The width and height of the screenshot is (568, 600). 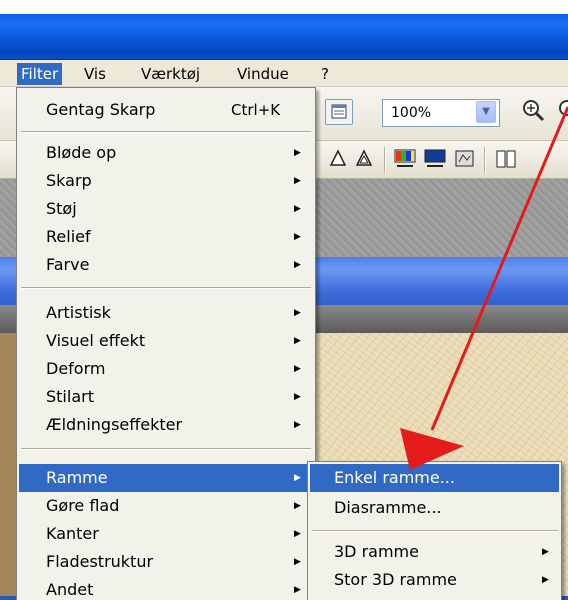 I want to click on menu-item-label: Skarp, so click(x=69, y=180).